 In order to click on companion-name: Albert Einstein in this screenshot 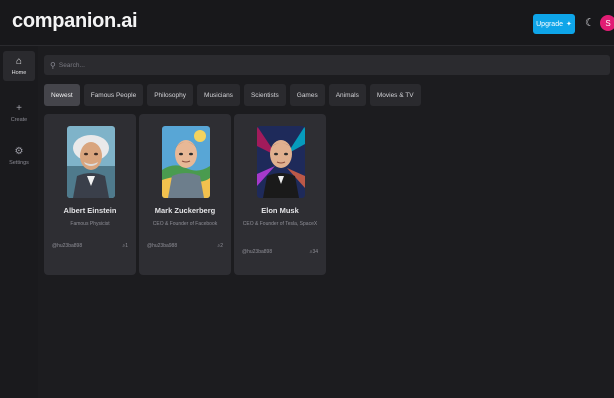, I will do `click(90, 210)`.